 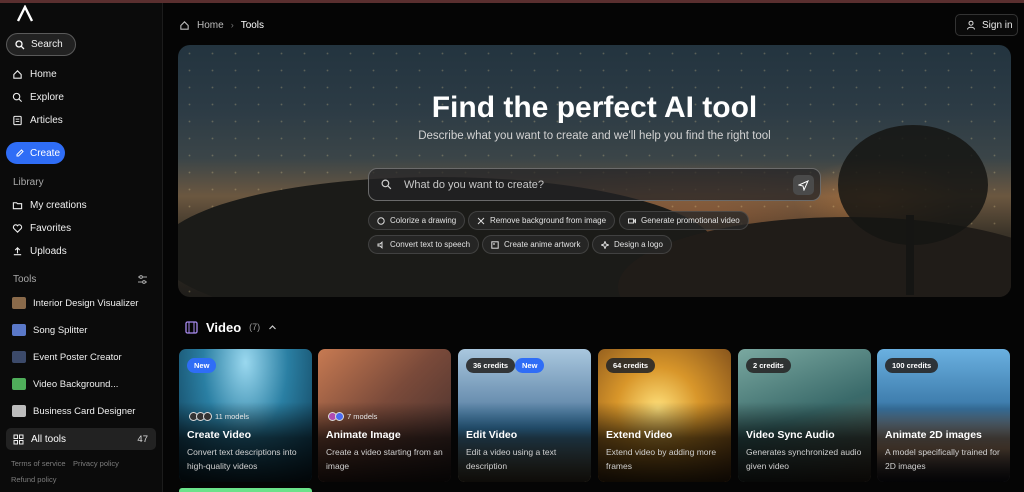 I want to click on sidebar-item-label: Articles, so click(x=46, y=120).